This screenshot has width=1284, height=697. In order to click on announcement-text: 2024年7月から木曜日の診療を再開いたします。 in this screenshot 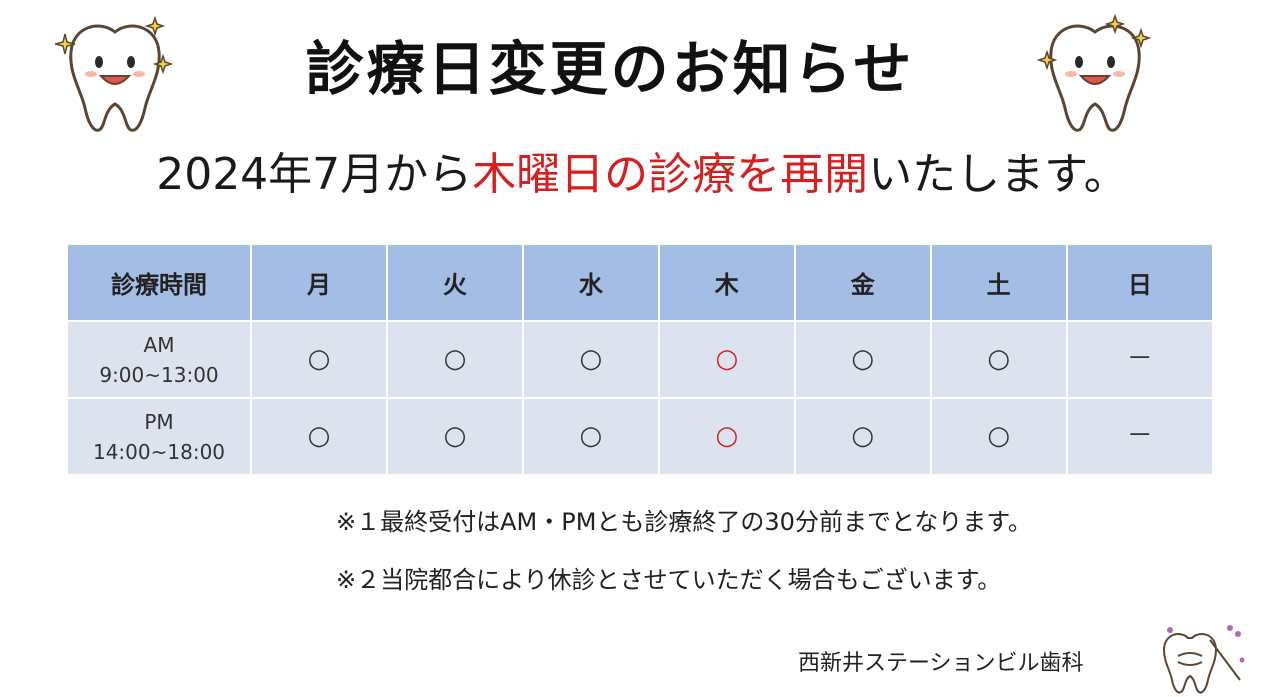, I will do `click(642, 170)`.